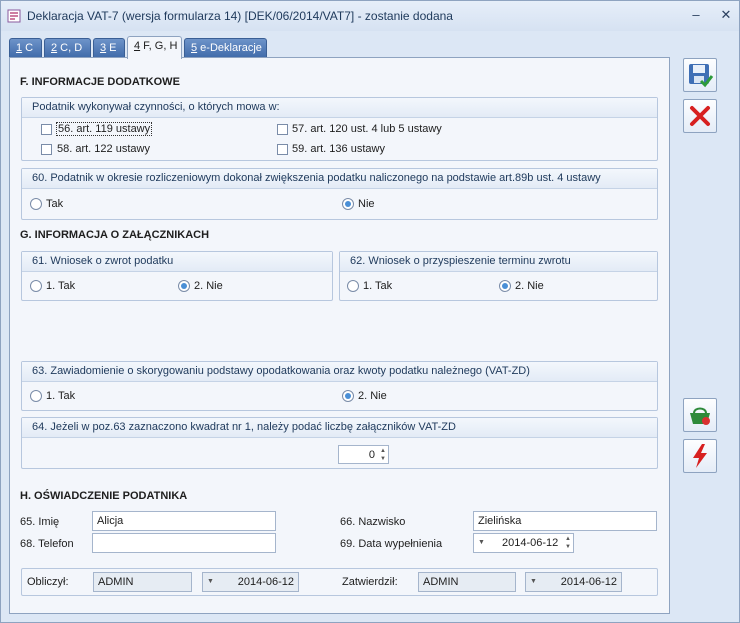 The width and height of the screenshot is (740, 623). Describe the element at coordinates (36, 286) in the screenshot. I see `refund-yes-radio` at that location.